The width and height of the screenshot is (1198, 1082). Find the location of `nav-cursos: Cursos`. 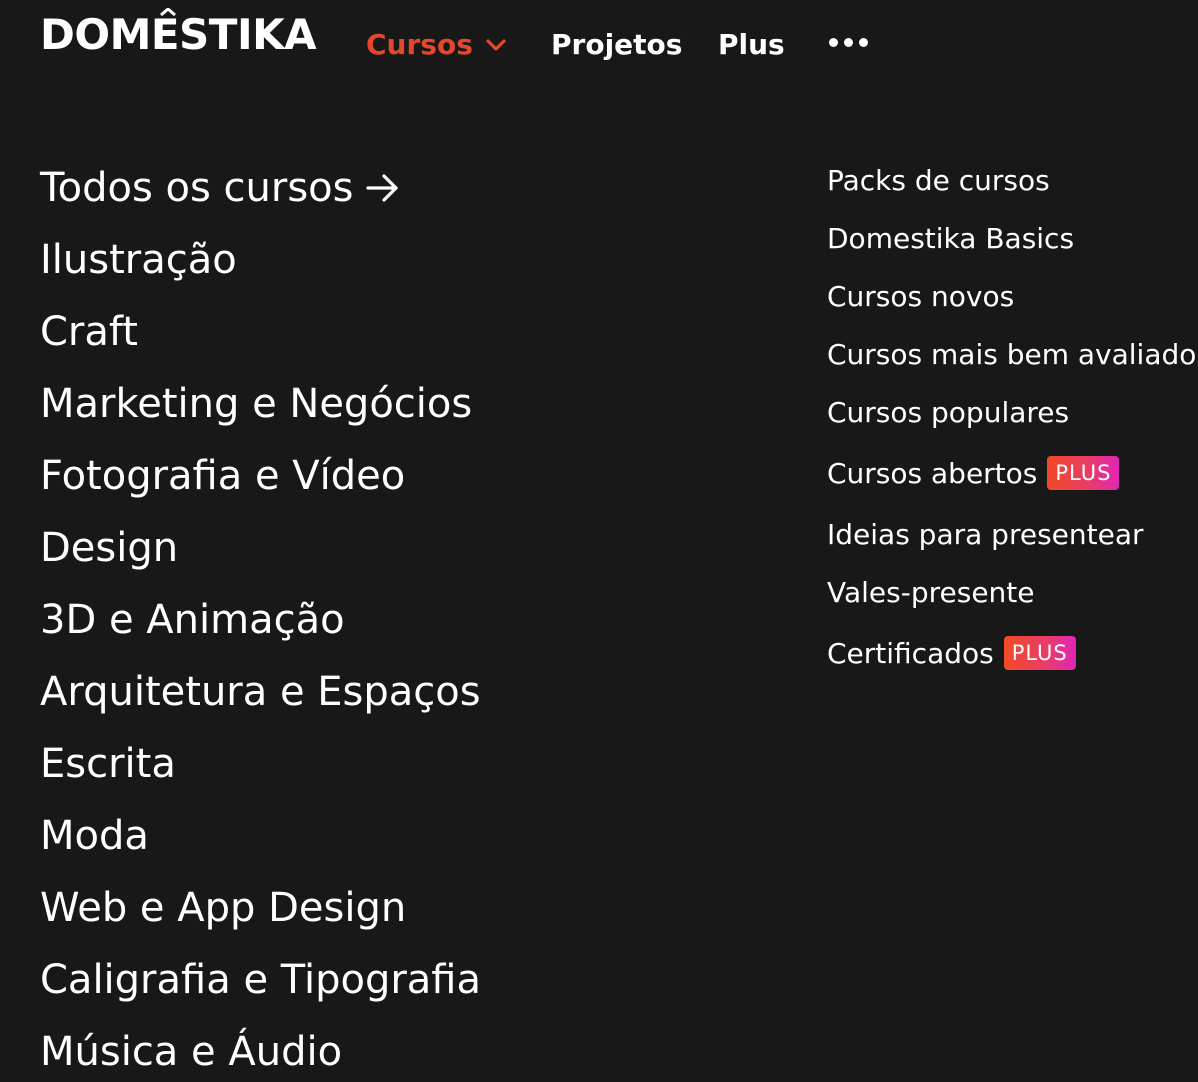

nav-cursos: Cursos is located at coordinates (436, 45).